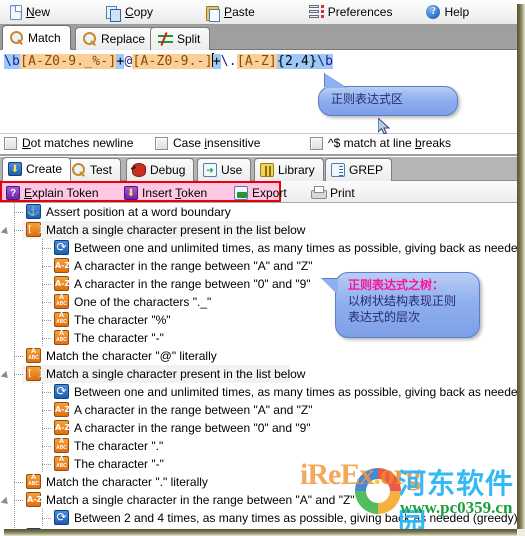  Describe the element at coordinates (114, 13) in the screenshot. I see `copy-icon` at that location.